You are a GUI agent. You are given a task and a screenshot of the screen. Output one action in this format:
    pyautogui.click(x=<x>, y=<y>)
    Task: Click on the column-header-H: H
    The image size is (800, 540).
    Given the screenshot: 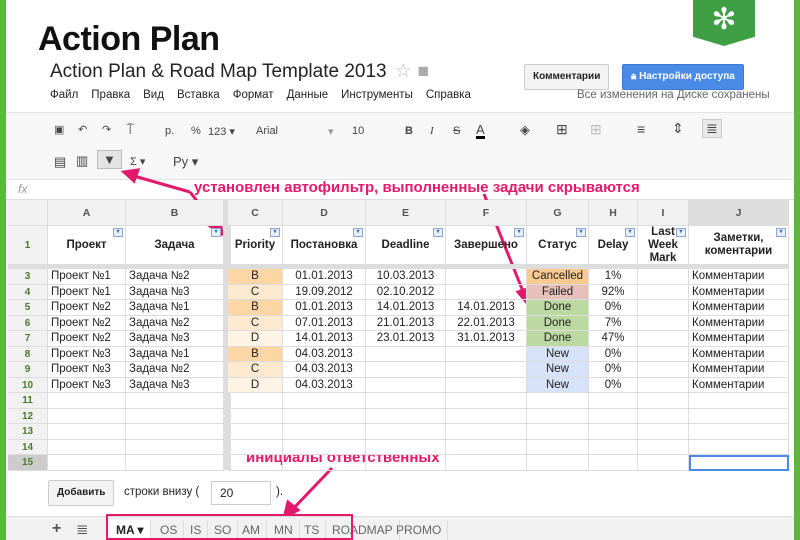 What is the action you would take?
    pyautogui.click(x=613, y=213)
    